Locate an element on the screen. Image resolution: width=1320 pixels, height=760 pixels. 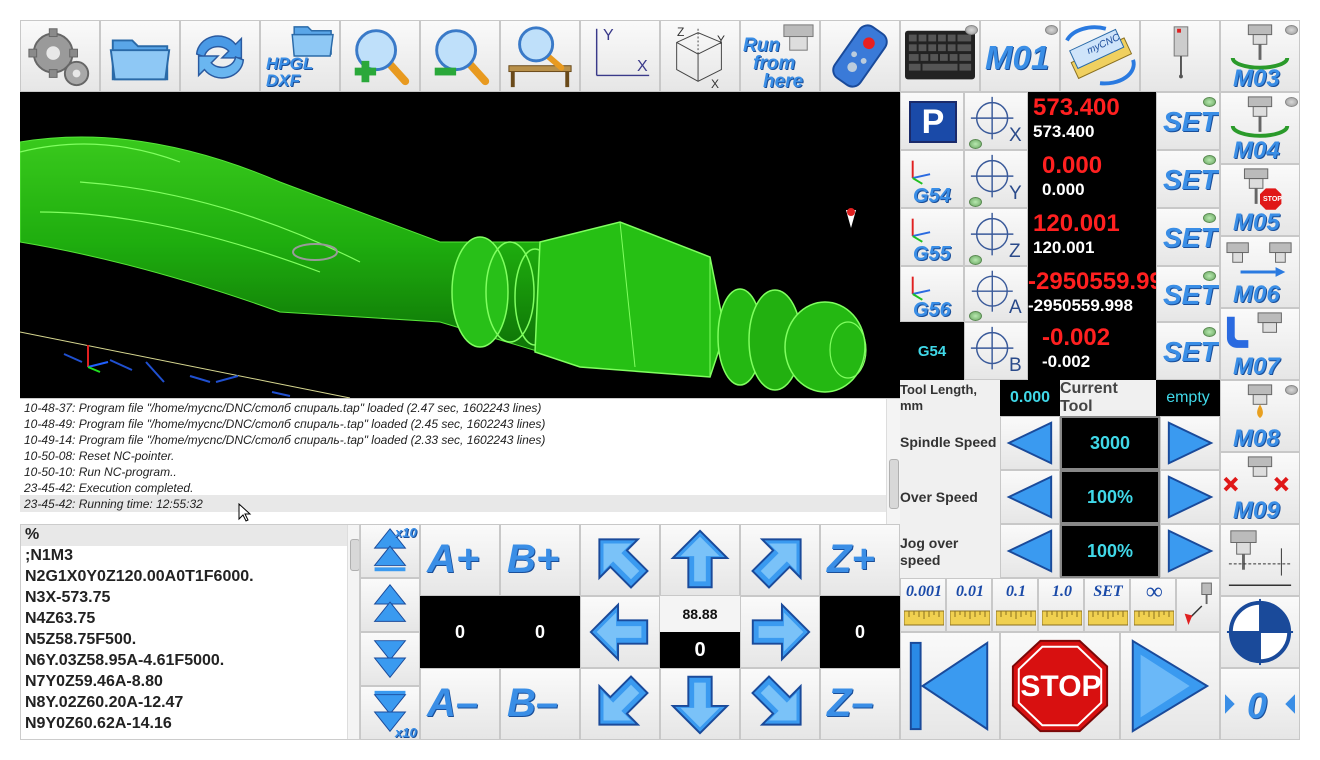
step-button: 0.01 is located at coordinates (969, 605).